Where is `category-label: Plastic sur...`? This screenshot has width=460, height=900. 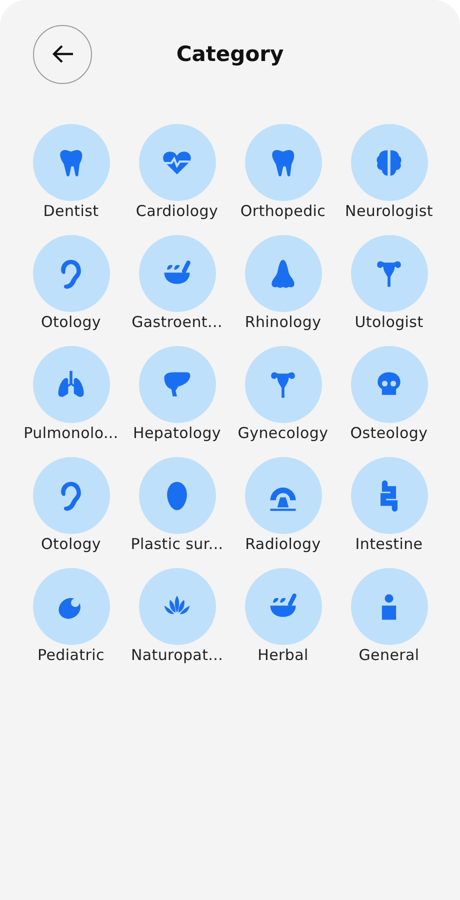 category-label: Plastic sur... is located at coordinates (177, 544).